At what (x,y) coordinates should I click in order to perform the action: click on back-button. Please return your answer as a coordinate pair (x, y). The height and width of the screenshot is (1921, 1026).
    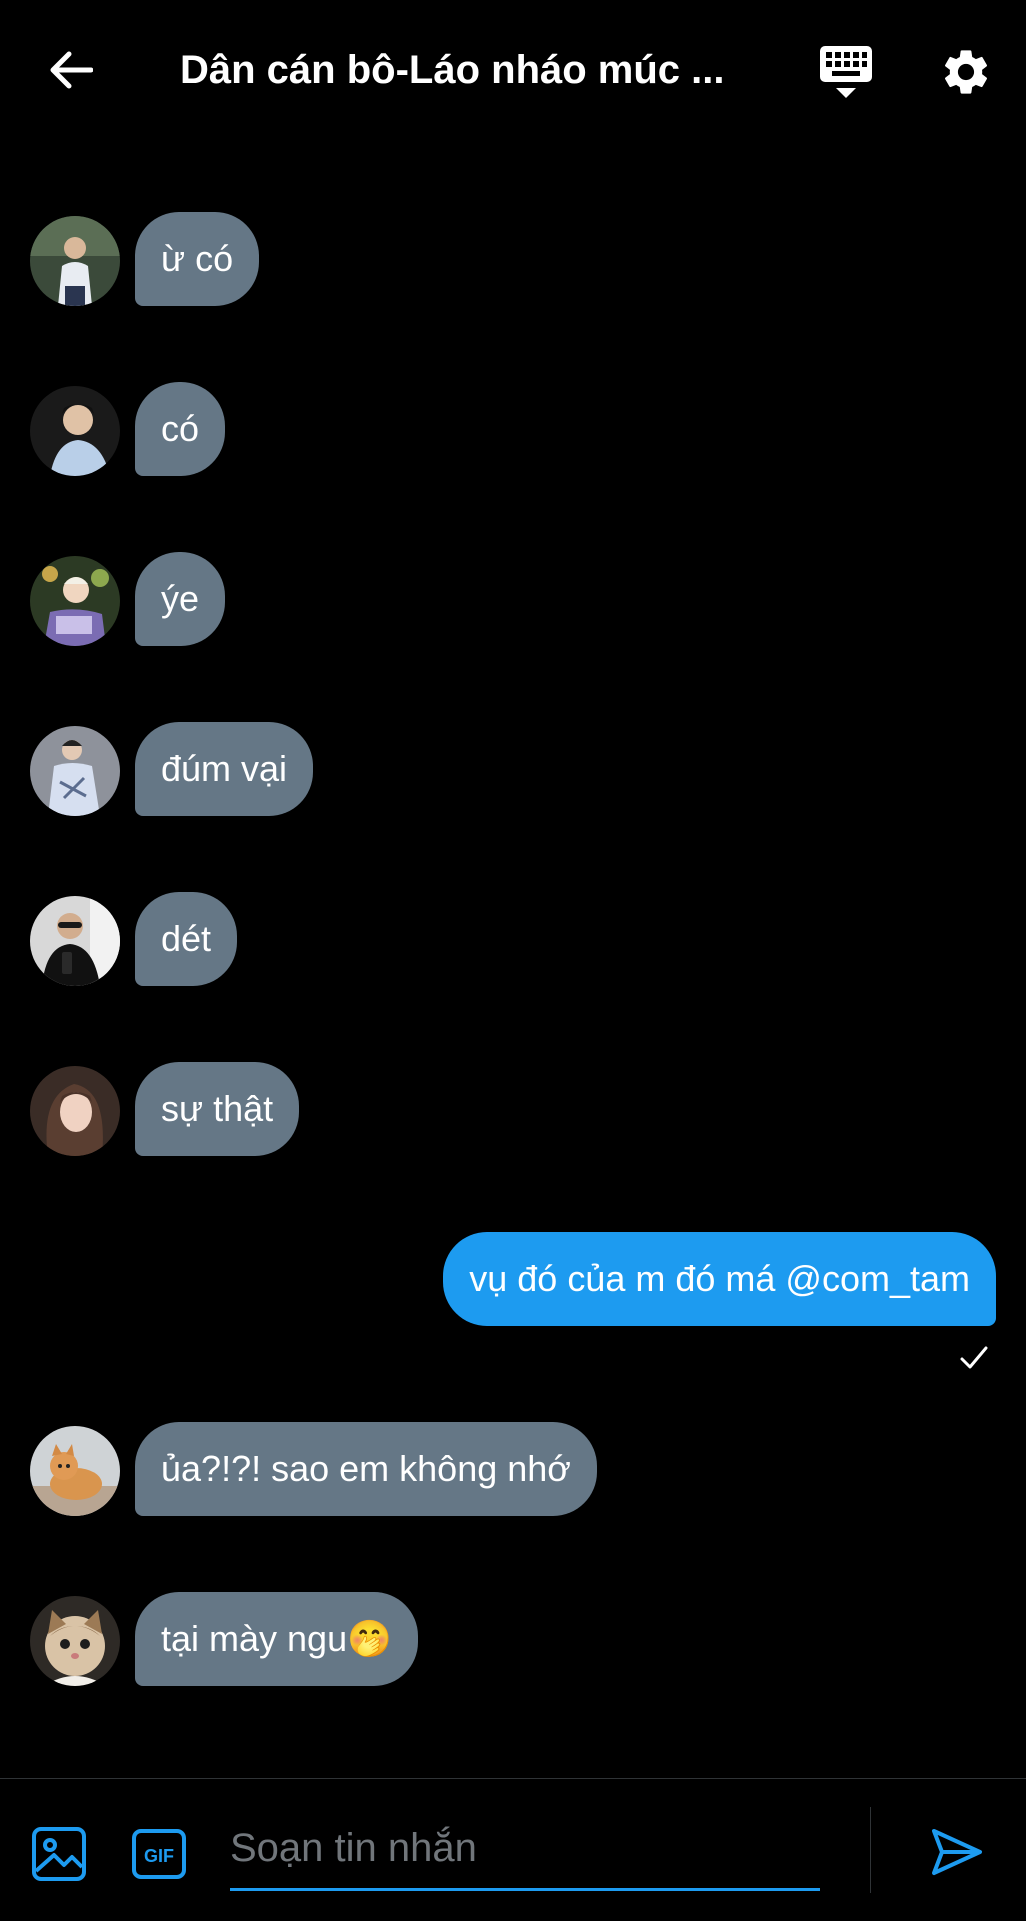
    Looking at the image, I should click on (70, 70).